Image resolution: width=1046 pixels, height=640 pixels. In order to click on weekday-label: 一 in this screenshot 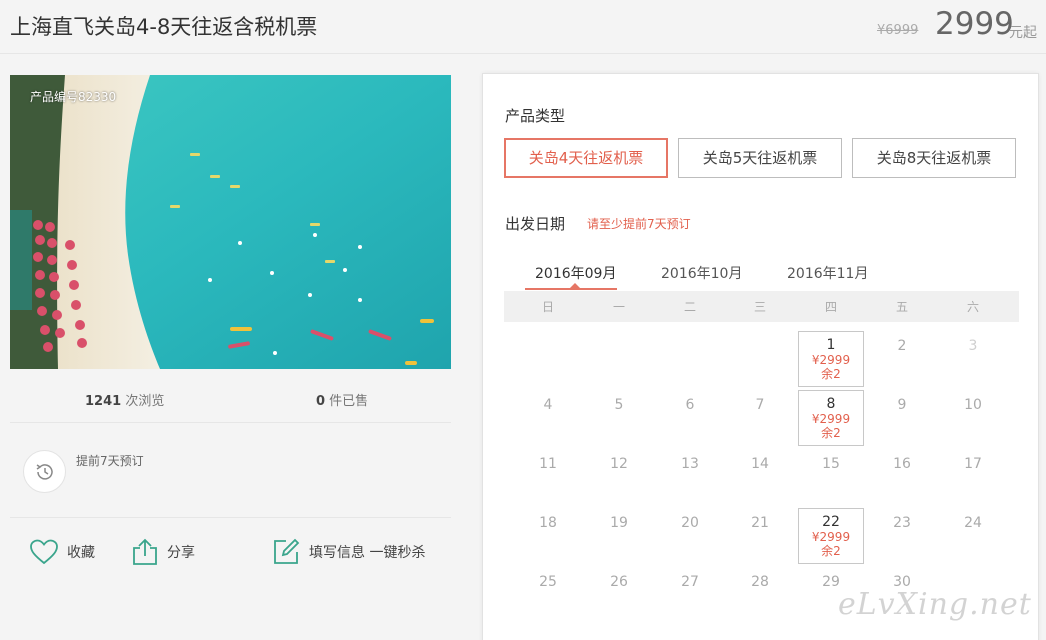, I will do `click(618, 307)`.